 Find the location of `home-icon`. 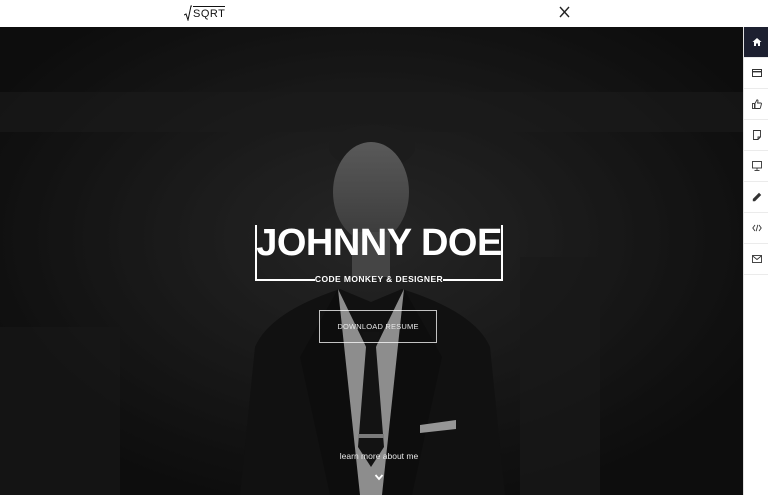

home-icon is located at coordinates (756, 42).